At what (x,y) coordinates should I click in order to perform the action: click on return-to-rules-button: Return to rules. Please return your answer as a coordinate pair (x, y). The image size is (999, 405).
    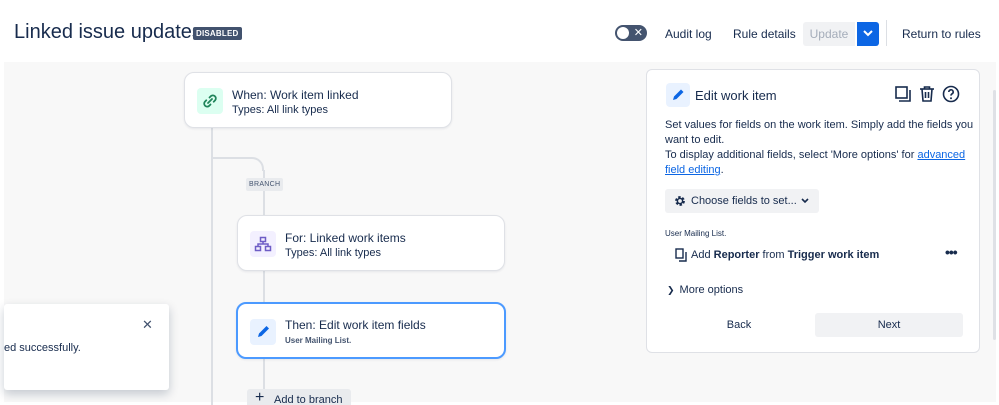
    Looking at the image, I should click on (941, 34).